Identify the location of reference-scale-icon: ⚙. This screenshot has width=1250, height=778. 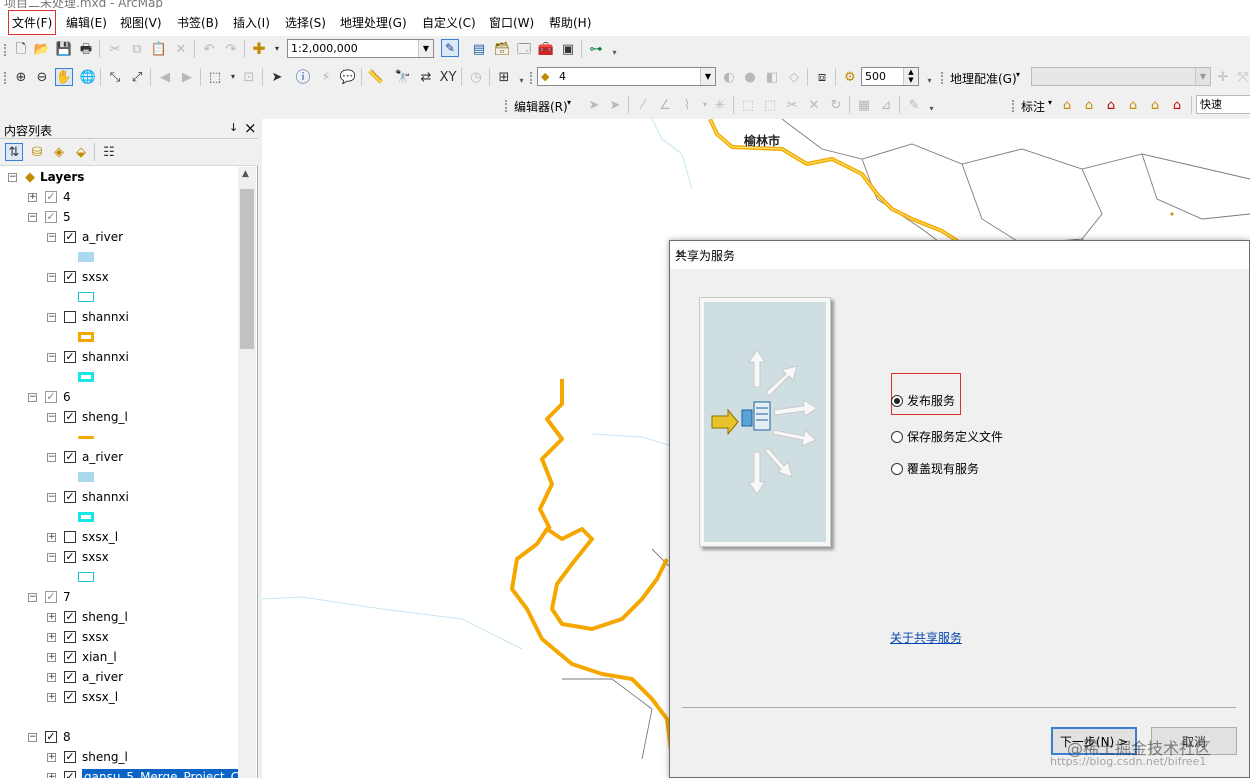
(850, 77).